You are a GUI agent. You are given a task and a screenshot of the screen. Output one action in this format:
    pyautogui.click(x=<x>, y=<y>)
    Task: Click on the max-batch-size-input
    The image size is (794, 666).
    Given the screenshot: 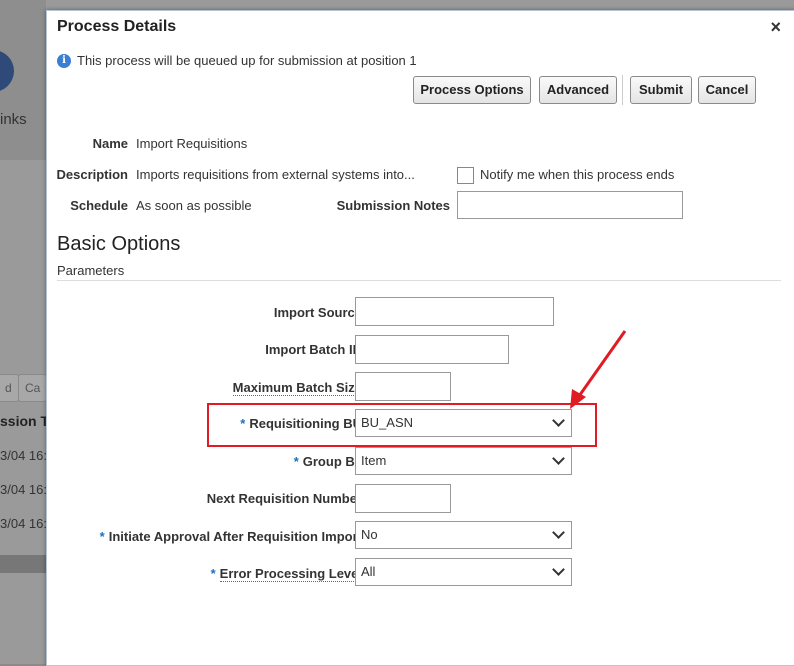 What is the action you would take?
    pyautogui.click(x=403, y=386)
    